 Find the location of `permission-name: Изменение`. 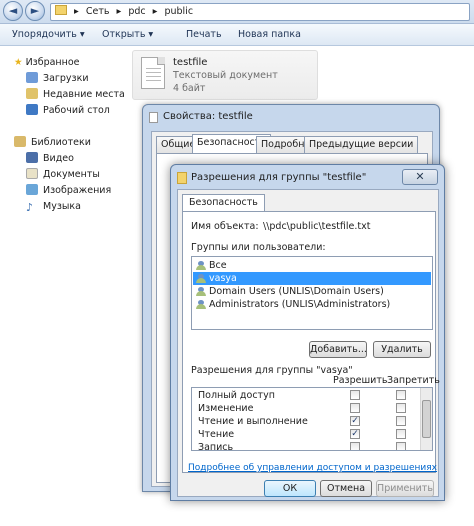

permission-name: Изменение is located at coordinates (226, 408).